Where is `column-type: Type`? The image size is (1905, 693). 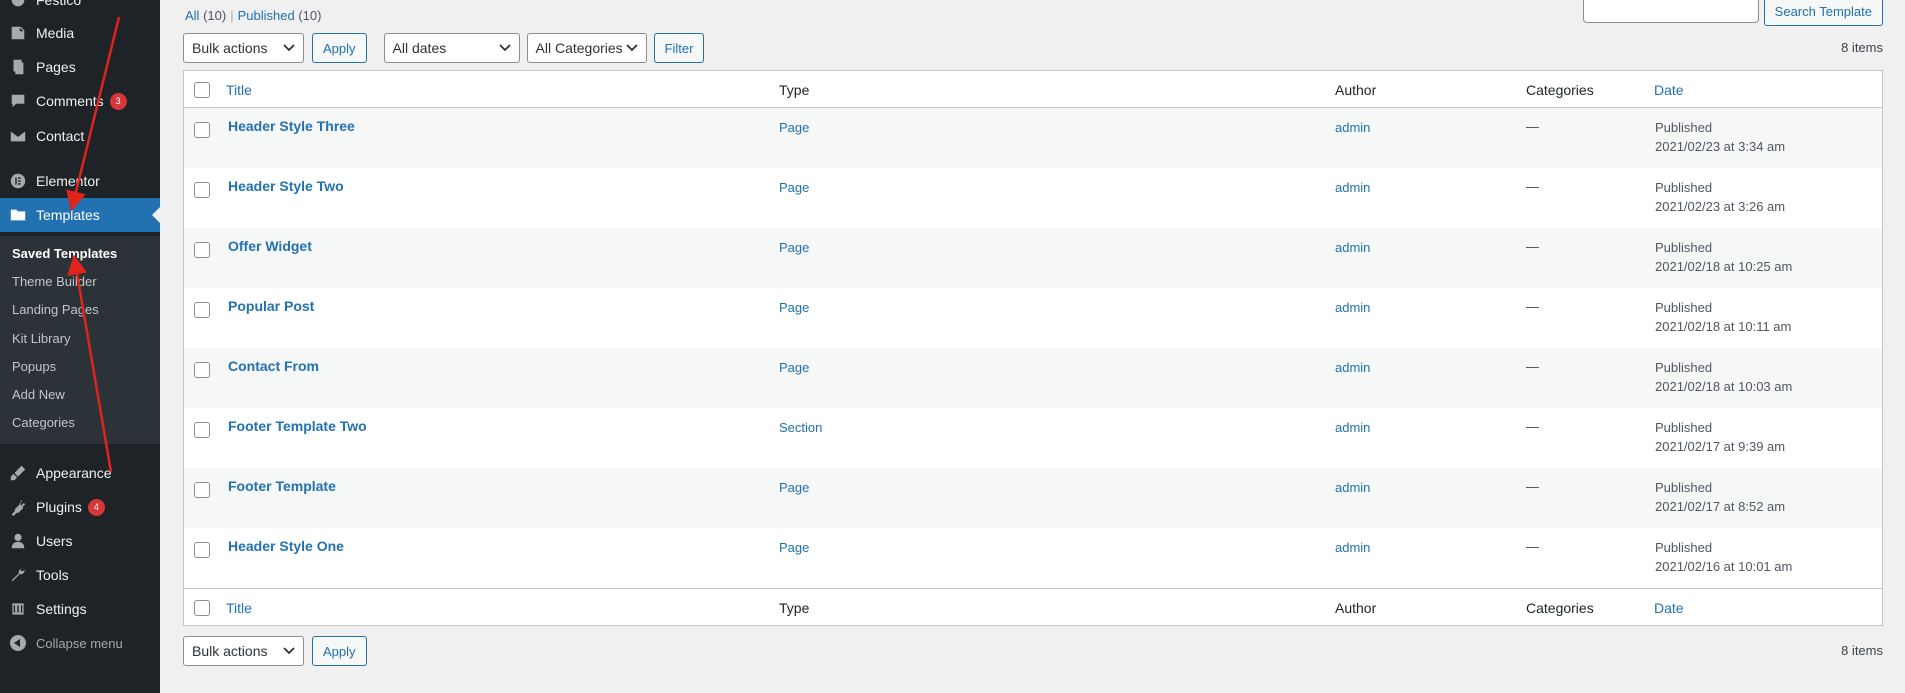
column-type: Type is located at coordinates (794, 608).